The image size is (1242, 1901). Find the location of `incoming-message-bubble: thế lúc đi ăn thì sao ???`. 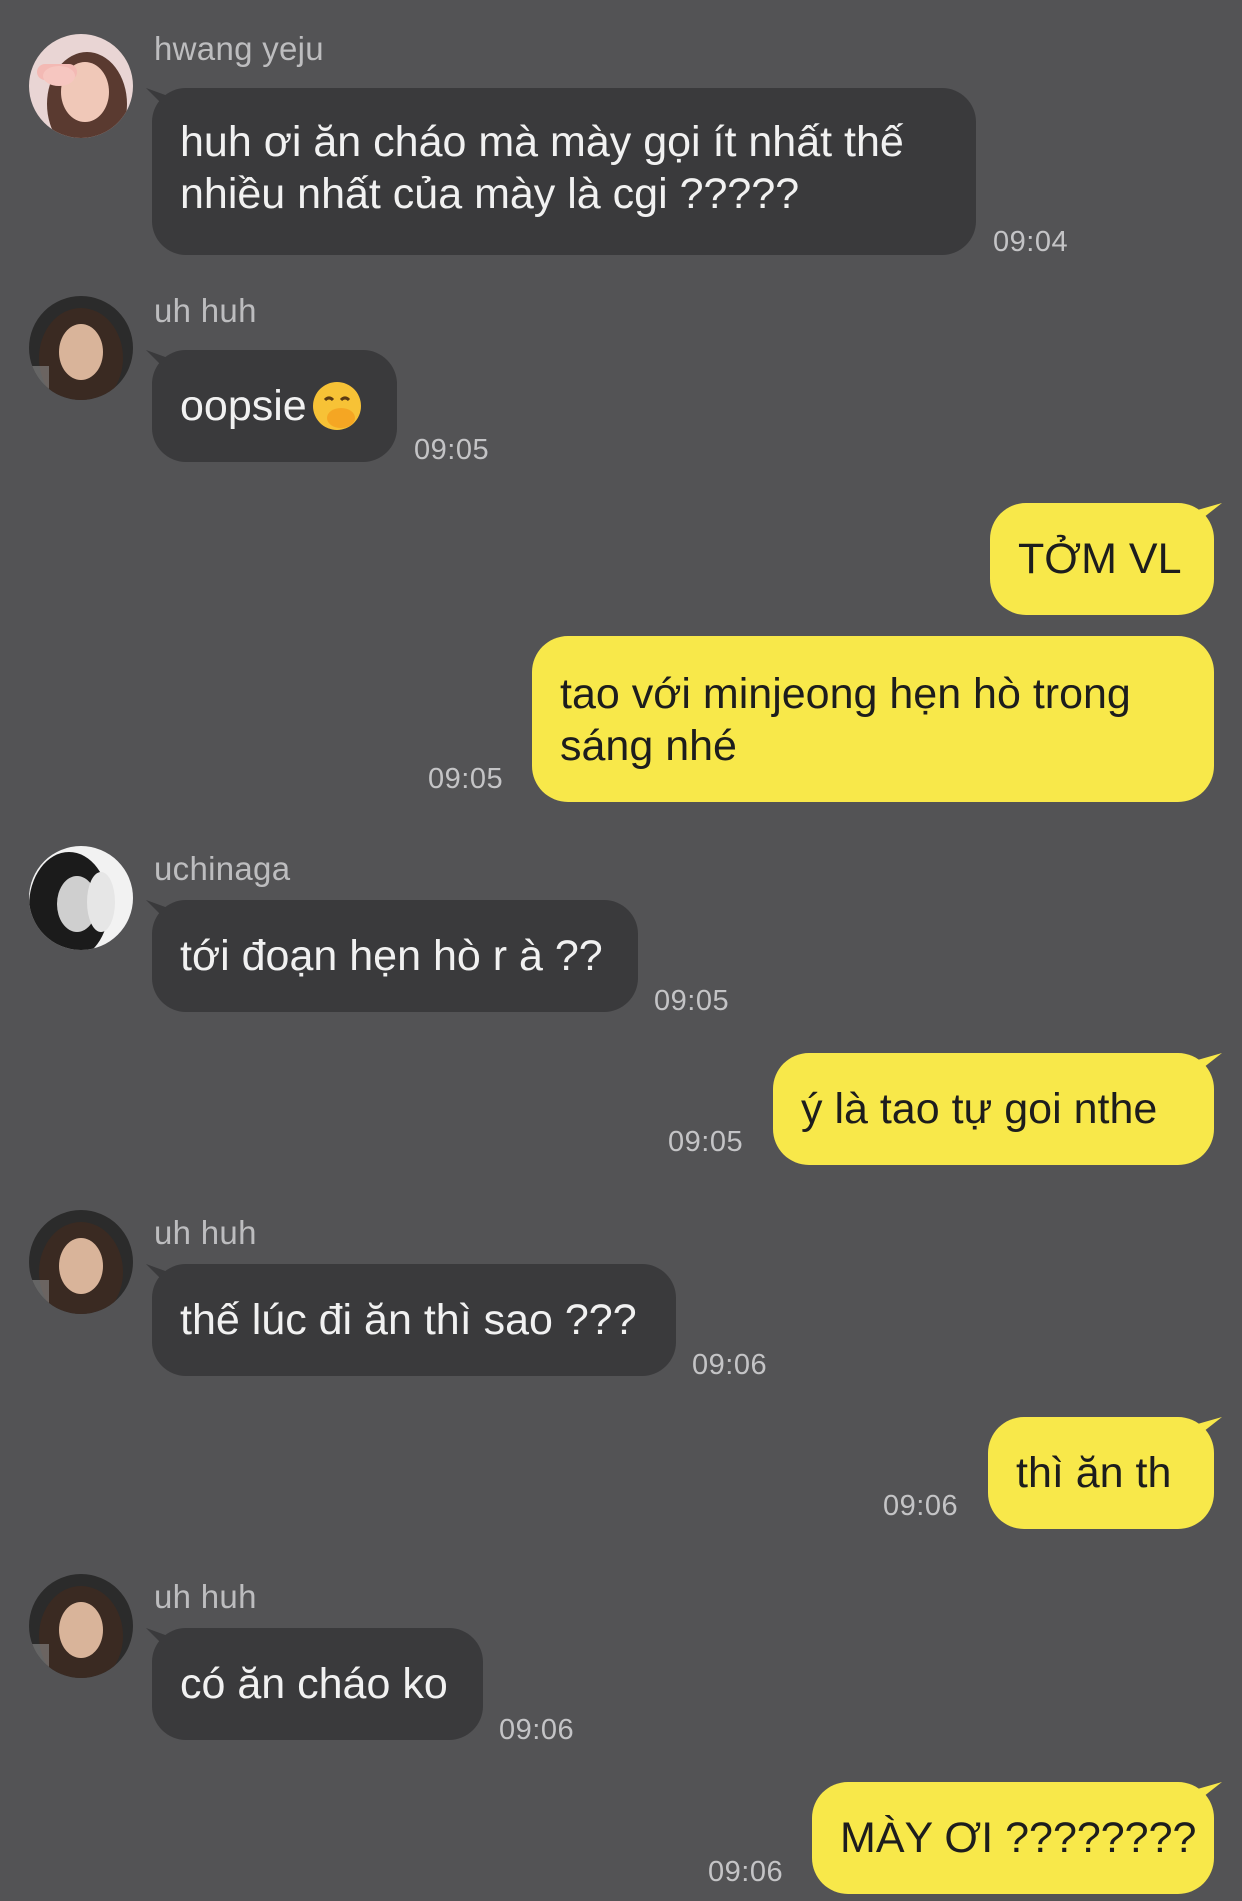

incoming-message-bubble: thế lúc đi ăn thì sao ??? is located at coordinates (414, 1320).